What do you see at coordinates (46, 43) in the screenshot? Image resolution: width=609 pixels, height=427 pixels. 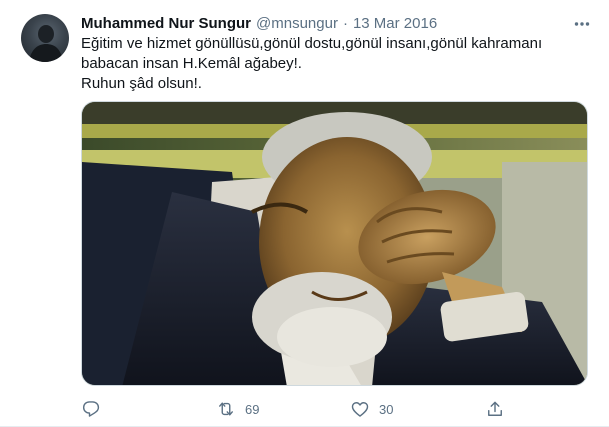 I see `avatar-image` at bounding box center [46, 43].